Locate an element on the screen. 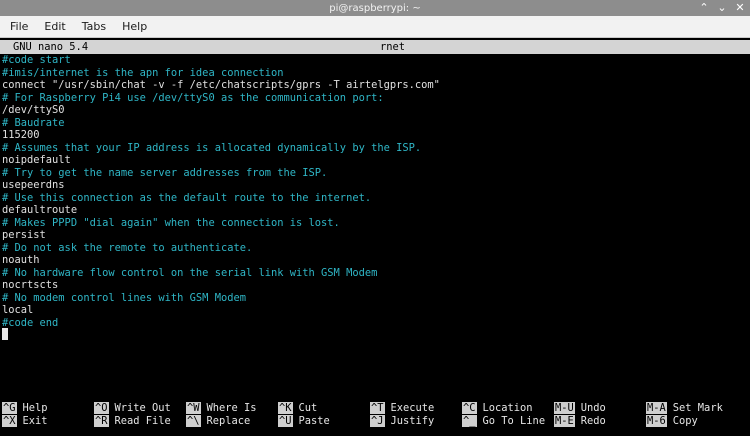  shortcut-item: ^U Paste is located at coordinates (304, 421).